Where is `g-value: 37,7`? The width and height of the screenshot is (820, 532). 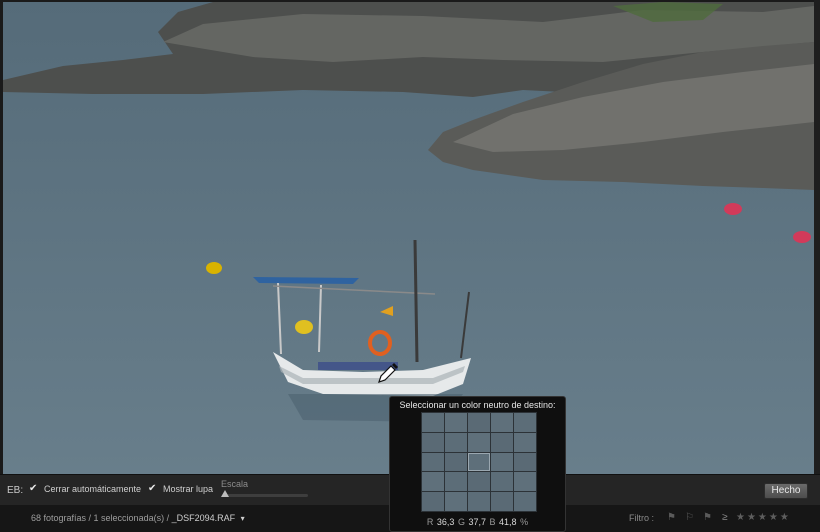
g-value: 37,7 is located at coordinates (477, 522).